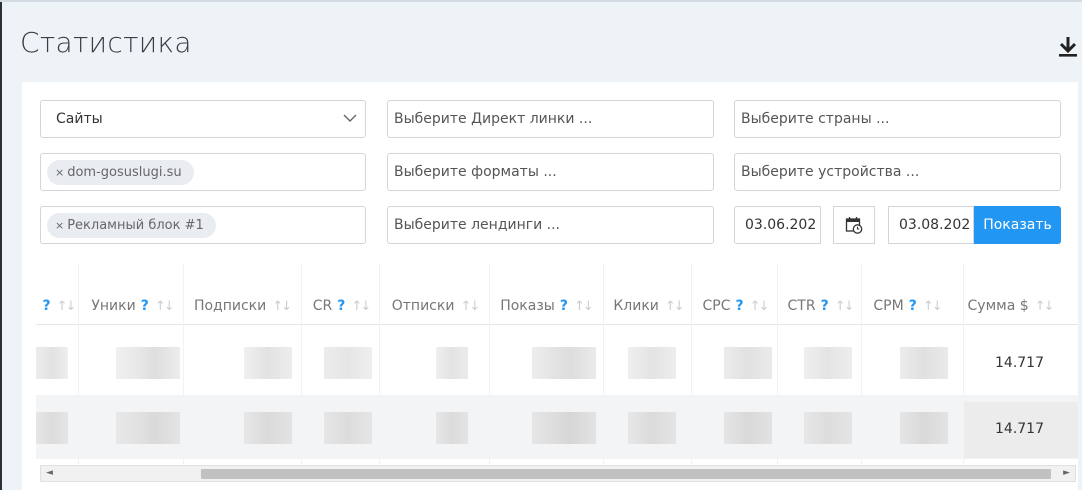  I want to click on col-header-cr: CR ? ↑↓, so click(341, 306).